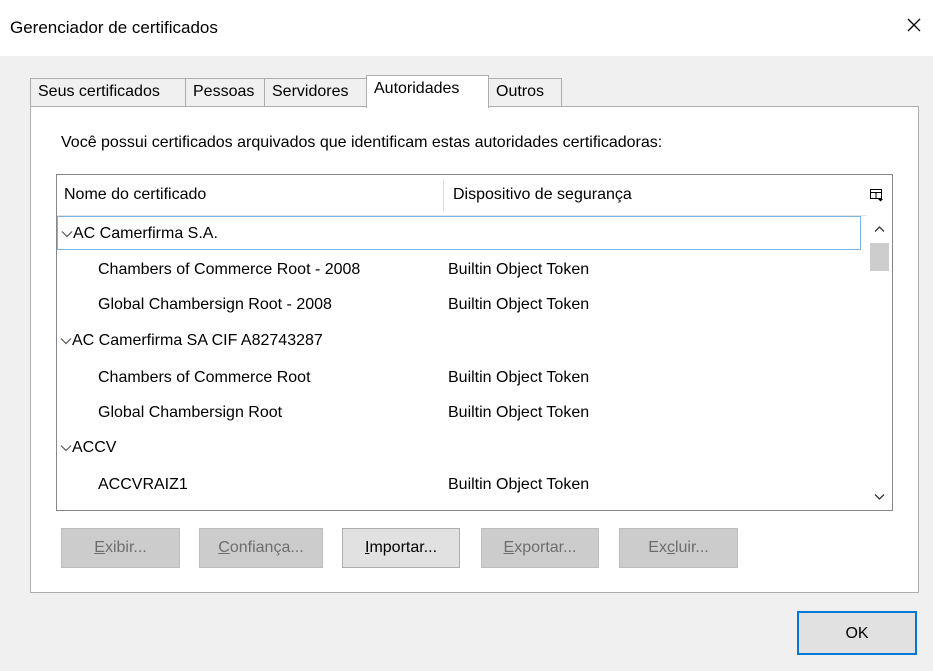 The width and height of the screenshot is (933, 671). I want to click on scroll-down-icon, so click(879, 496).